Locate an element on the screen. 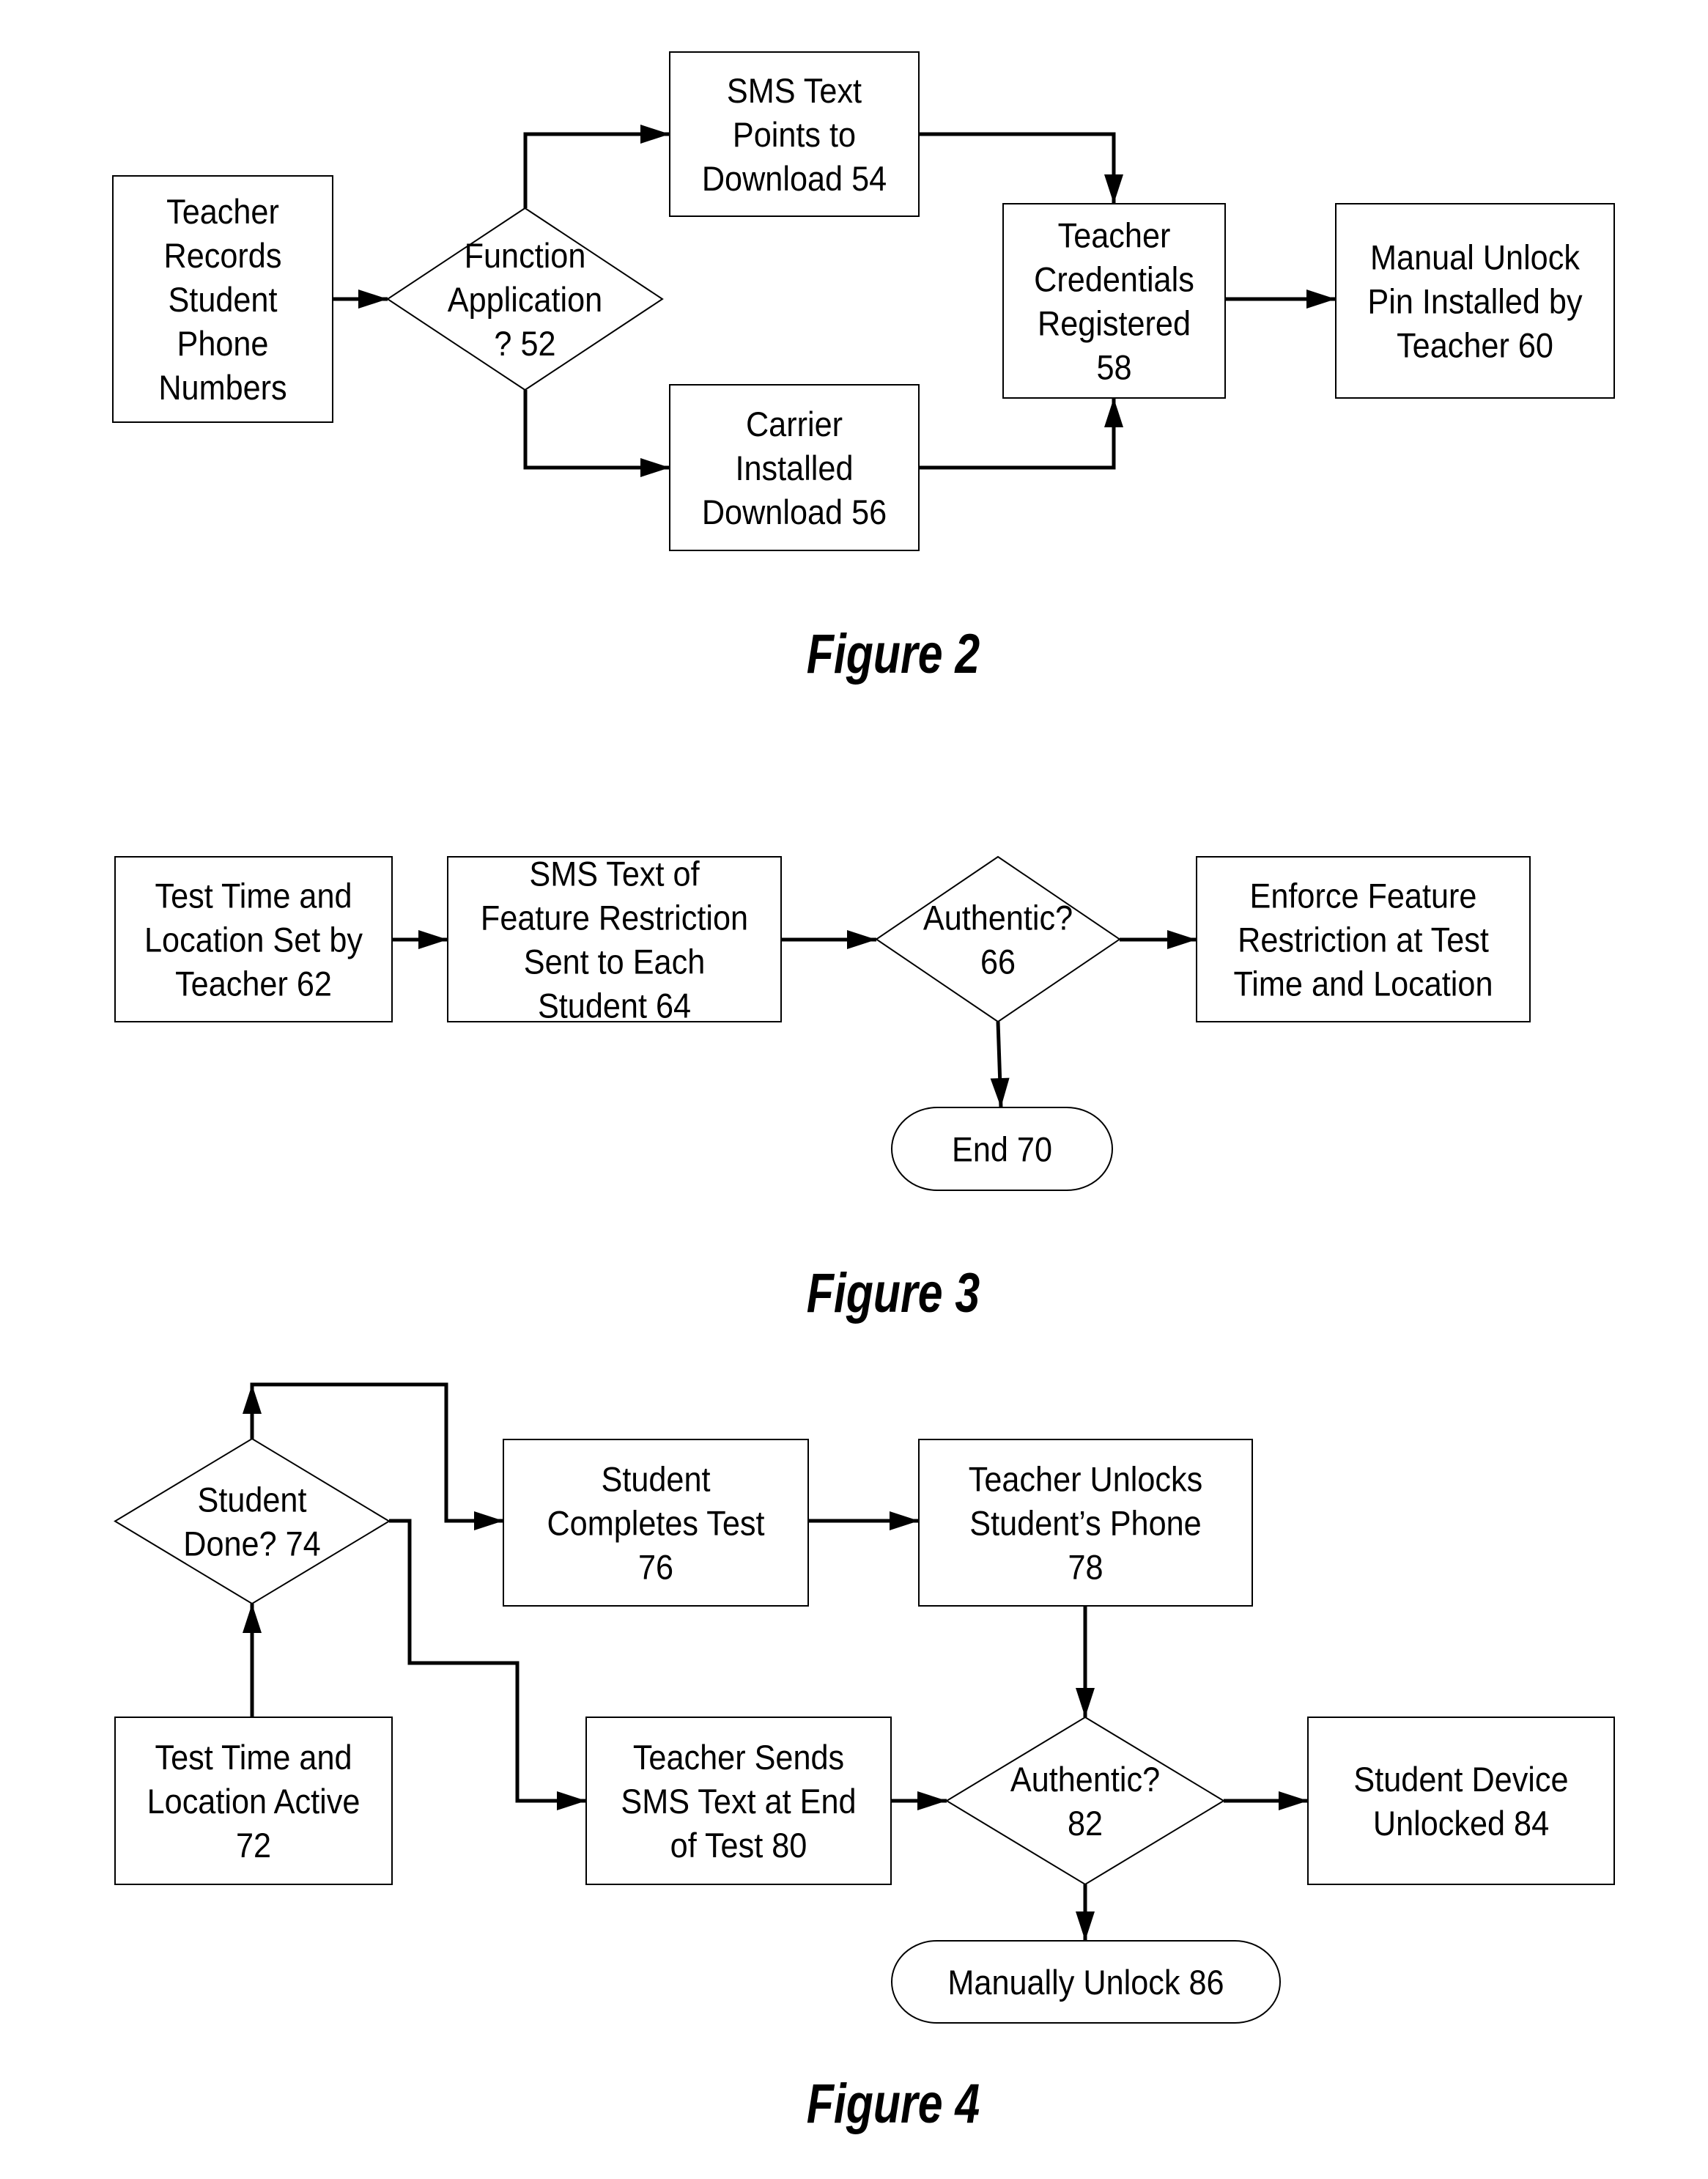  connector-teacher-records-to-function-application is located at coordinates (360, 299).